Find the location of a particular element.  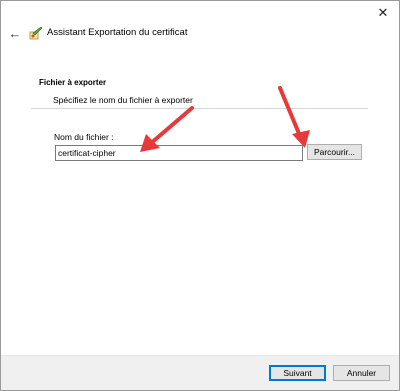

filename-input is located at coordinates (179, 153).